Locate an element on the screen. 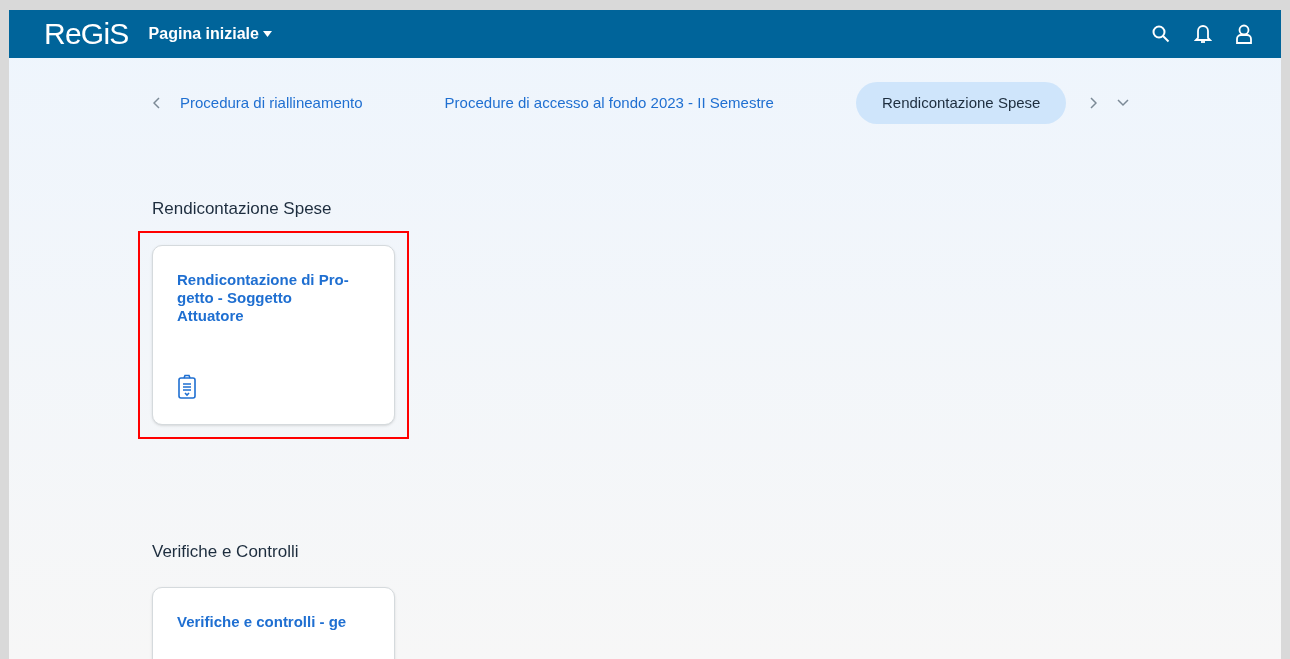 The image size is (1290, 659). breadcrumb-tab: Procedura di riallineamento is located at coordinates (271, 103).